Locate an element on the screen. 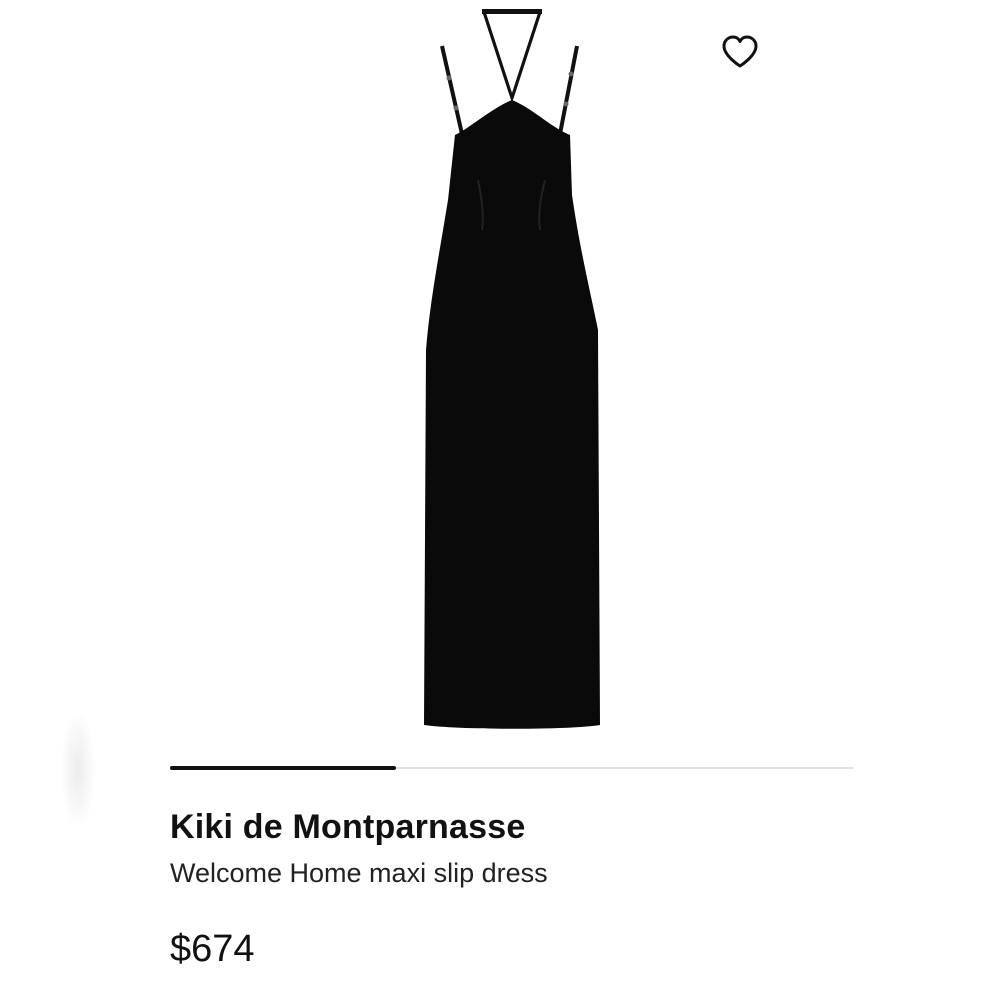 Image resolution: width=1000 pixels, height=1000 pixels. heart-outline-icon is located at coordinates (740, 51).